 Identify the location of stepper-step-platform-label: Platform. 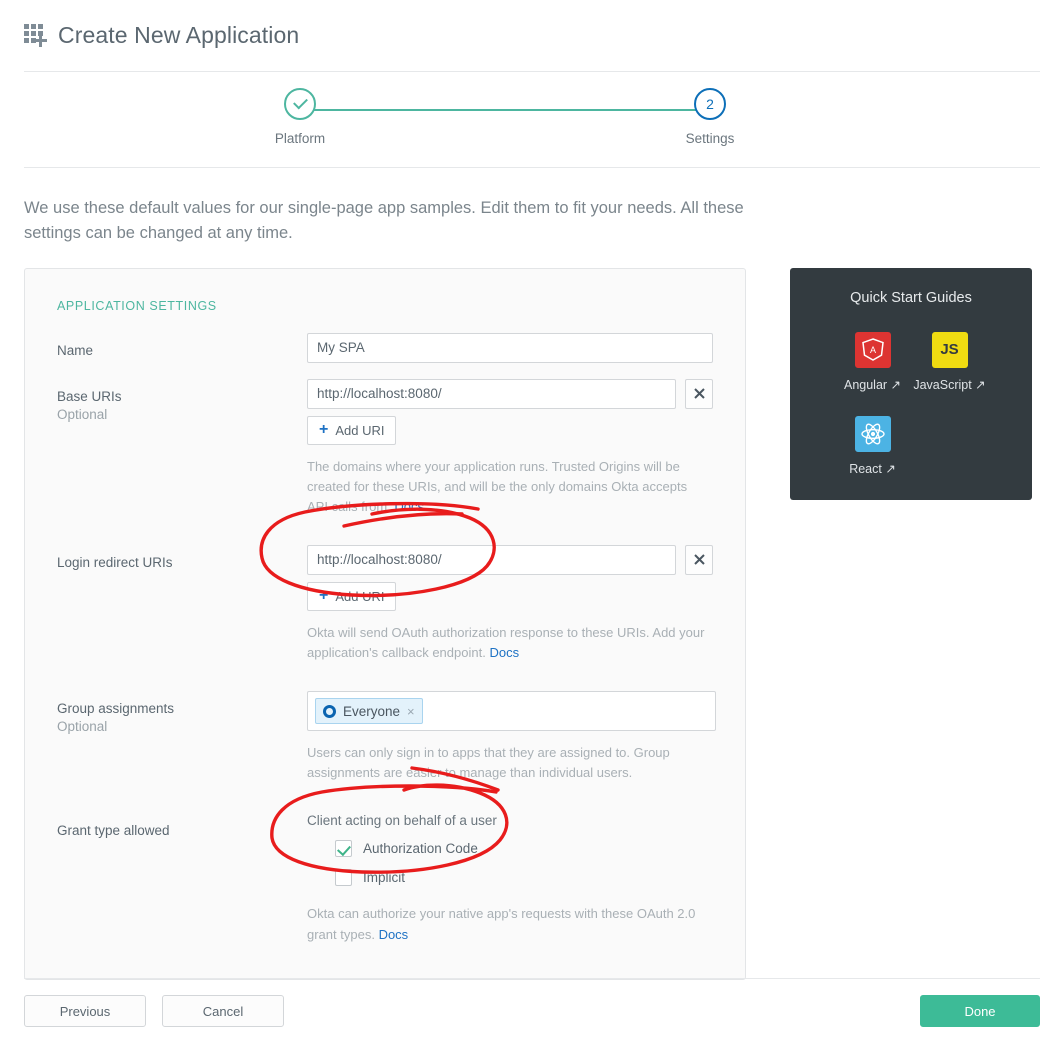
(300, 138).